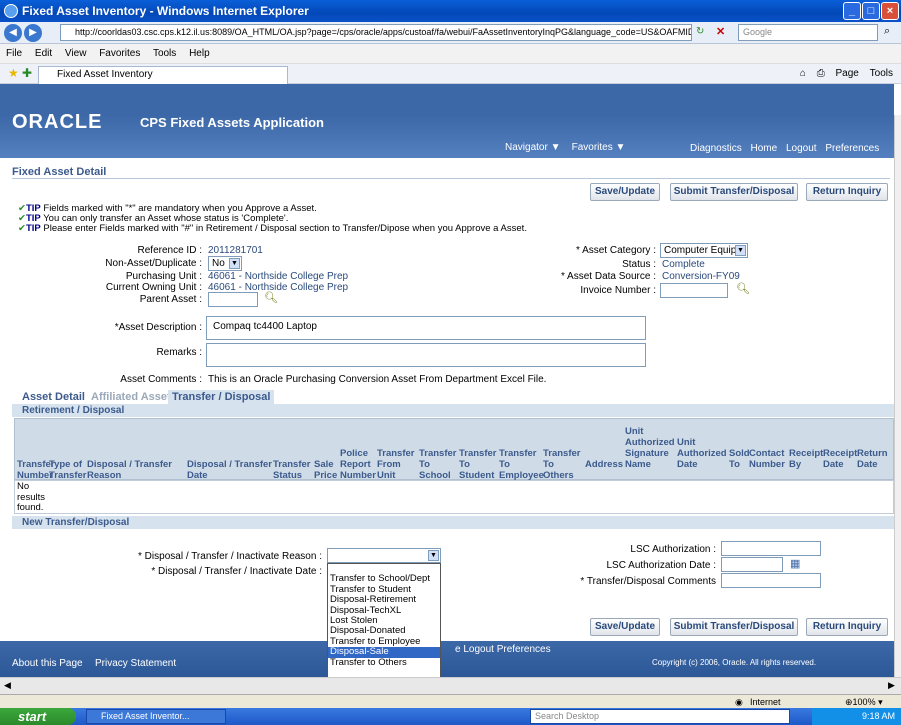 This screenshot has width=901, height=725. I want to click on asset-category-label: * Asset Category :, so click(615, 250).